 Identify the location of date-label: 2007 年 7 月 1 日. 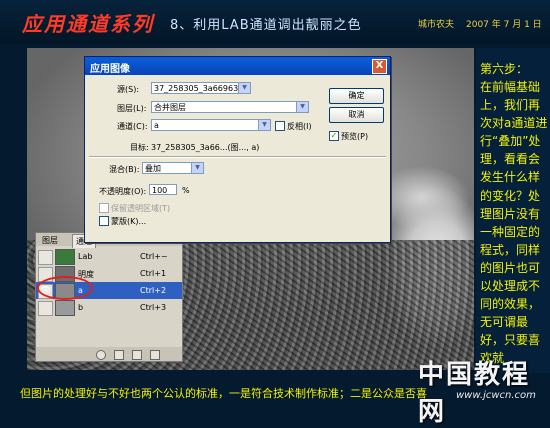
(504, 25).